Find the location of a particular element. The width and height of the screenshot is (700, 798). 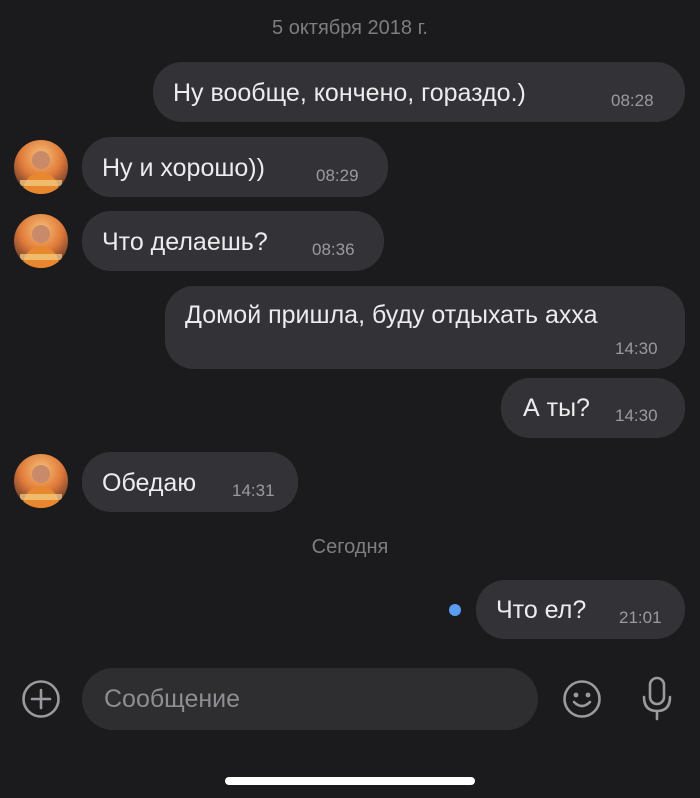

date-separator: Сегодня is located at coordinates (350, 547).